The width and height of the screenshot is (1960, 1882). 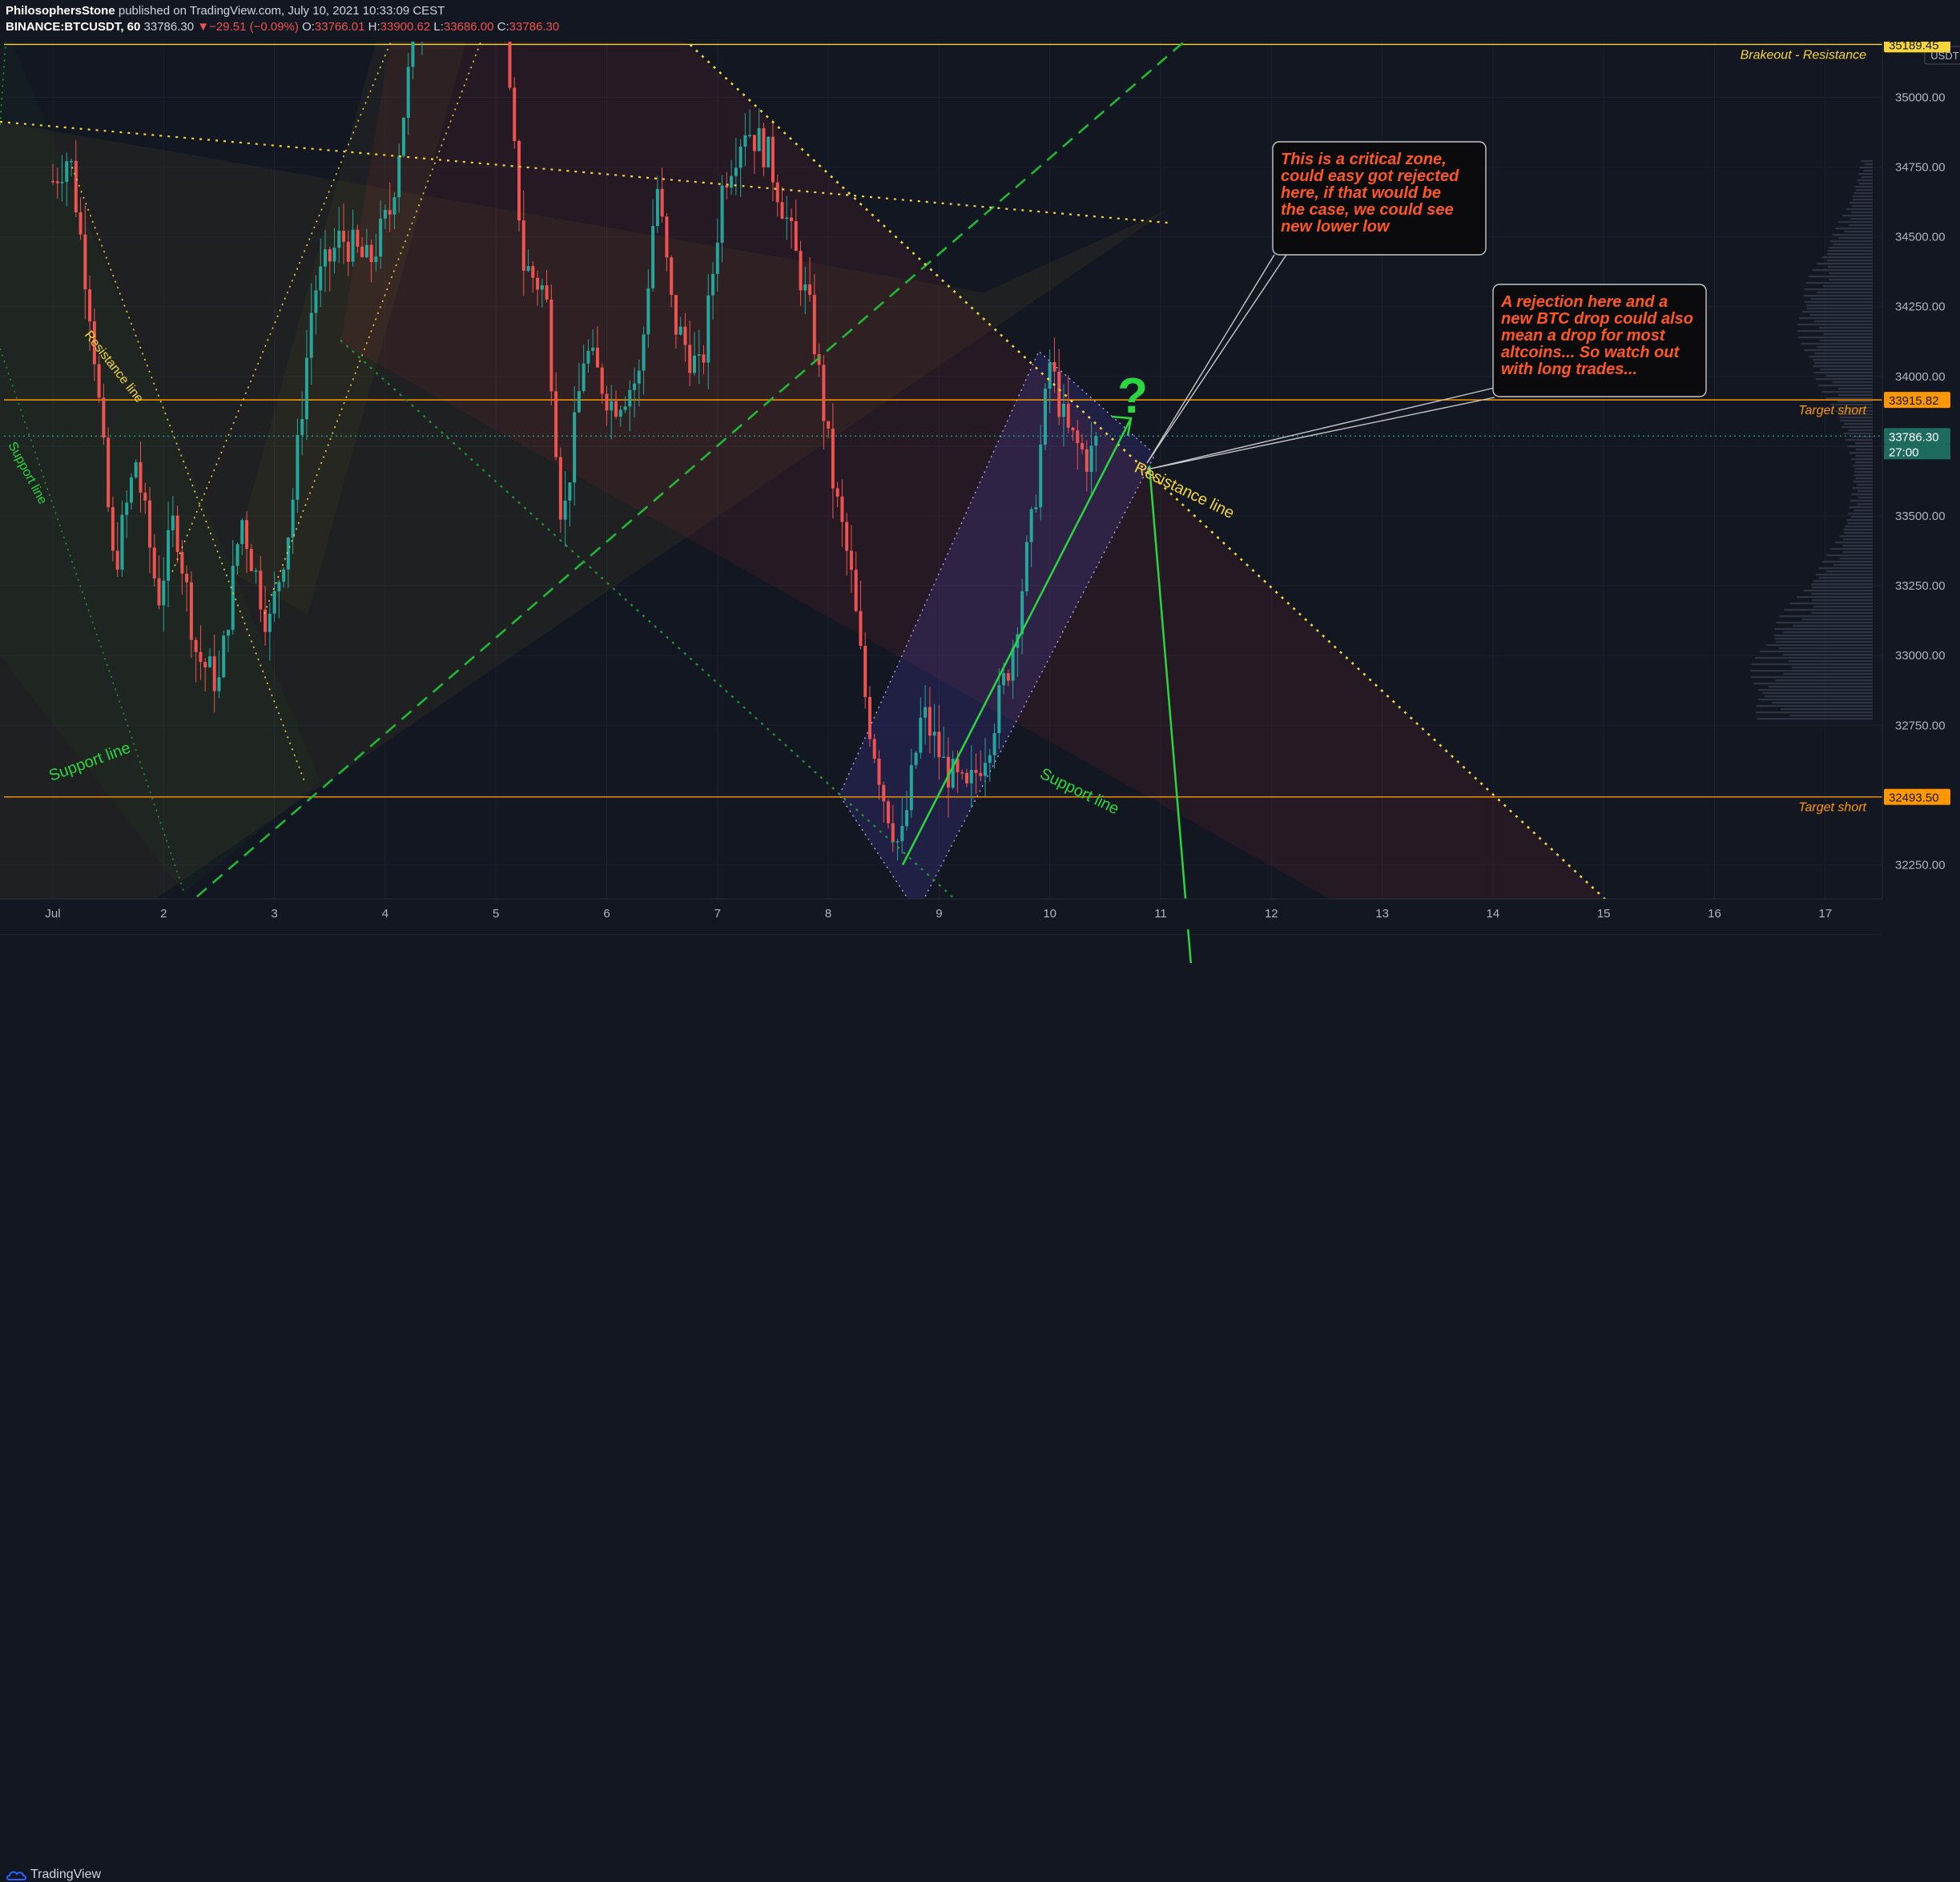 What do you see at coordinates (469, 27) in the screenshot?
I see `low-value: 33686.00` at bounding box center [469, 27].